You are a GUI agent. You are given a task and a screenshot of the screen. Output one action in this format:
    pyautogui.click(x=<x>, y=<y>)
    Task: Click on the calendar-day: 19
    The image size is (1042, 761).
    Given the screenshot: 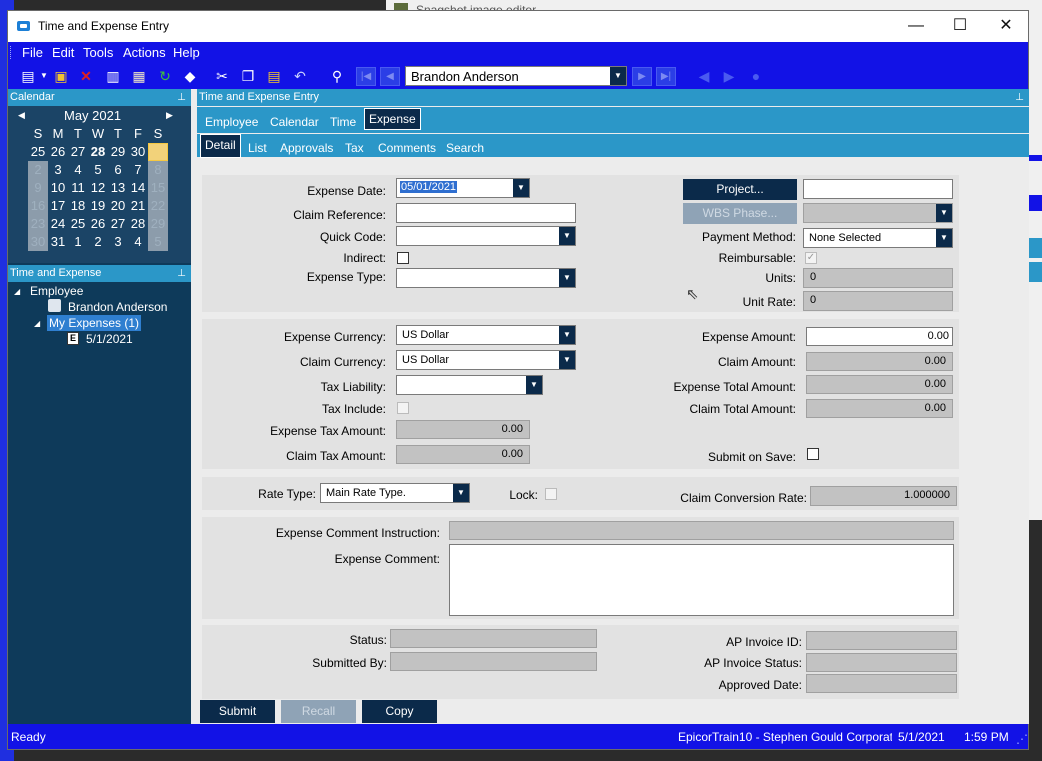 What is the action you would take?
    pyautogui.click(x=98, y=206)
    